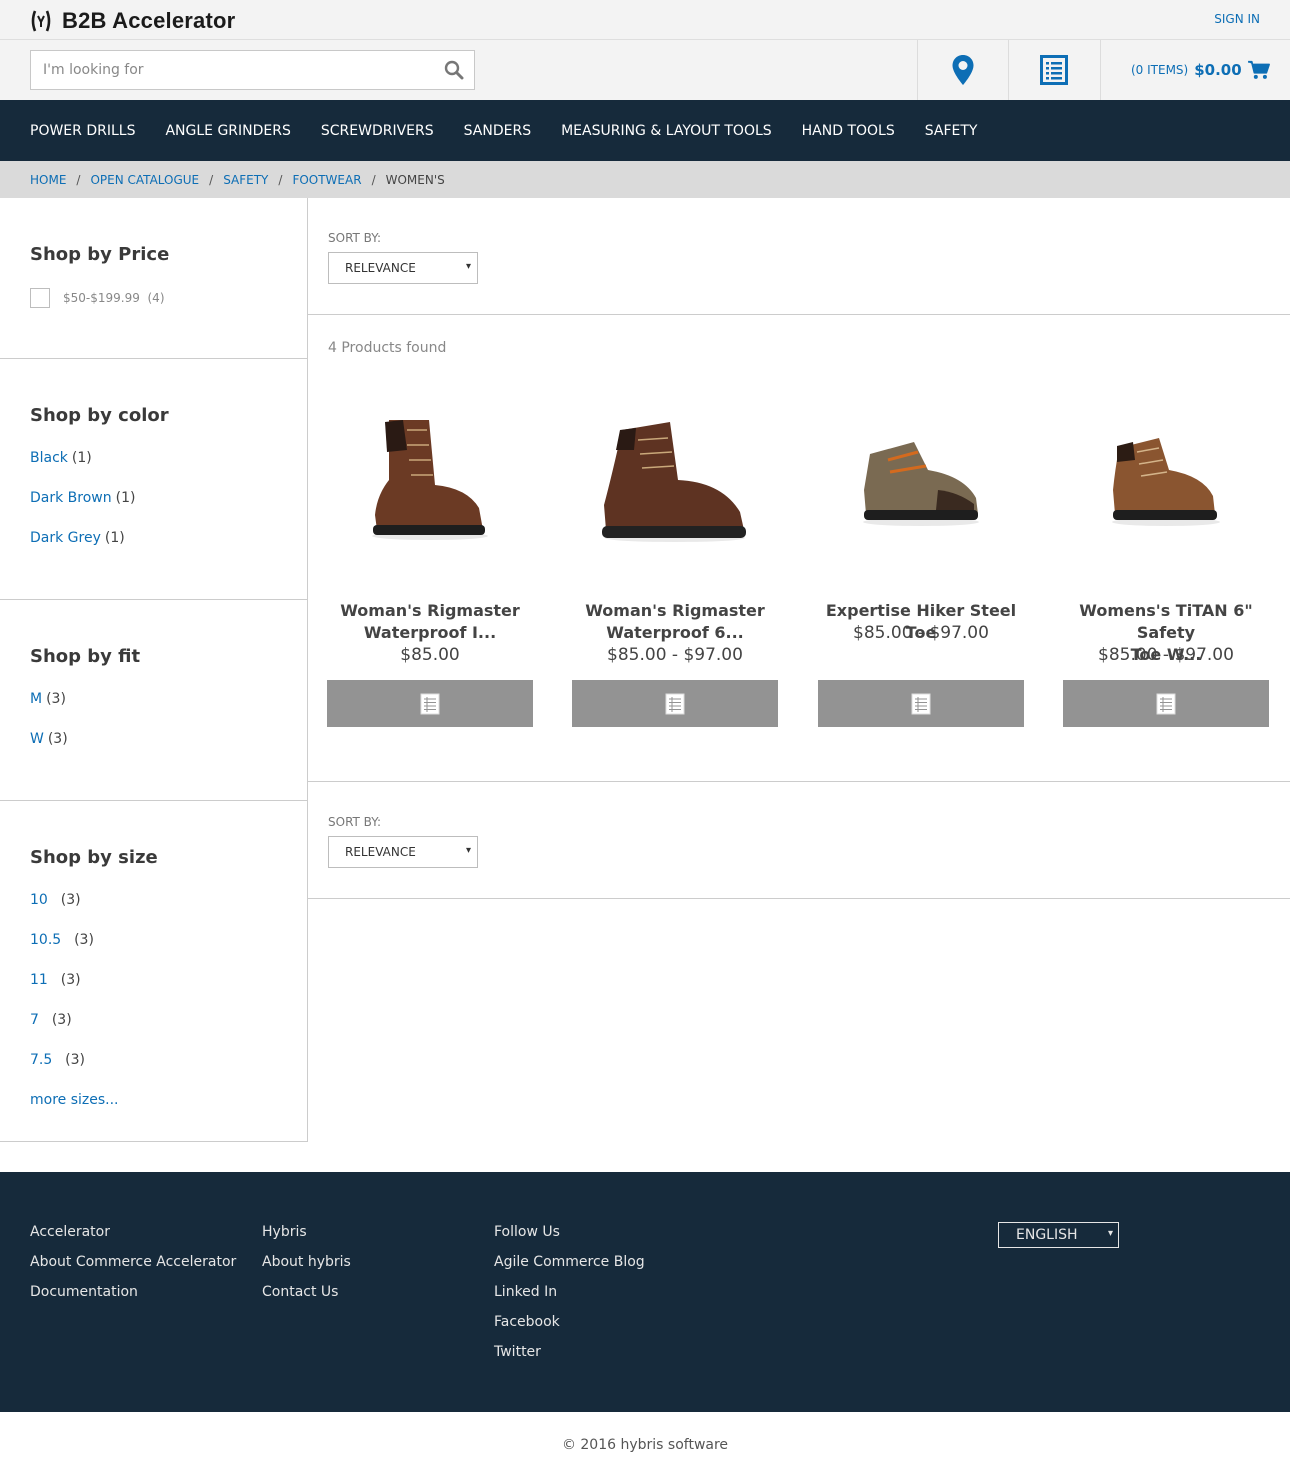 The height and width of the screenshot is (1482, 1290). Describe the element at coordinates (55, 980) in the screenshot. I see `facet-option-size-11: 11 (3)` at that location.